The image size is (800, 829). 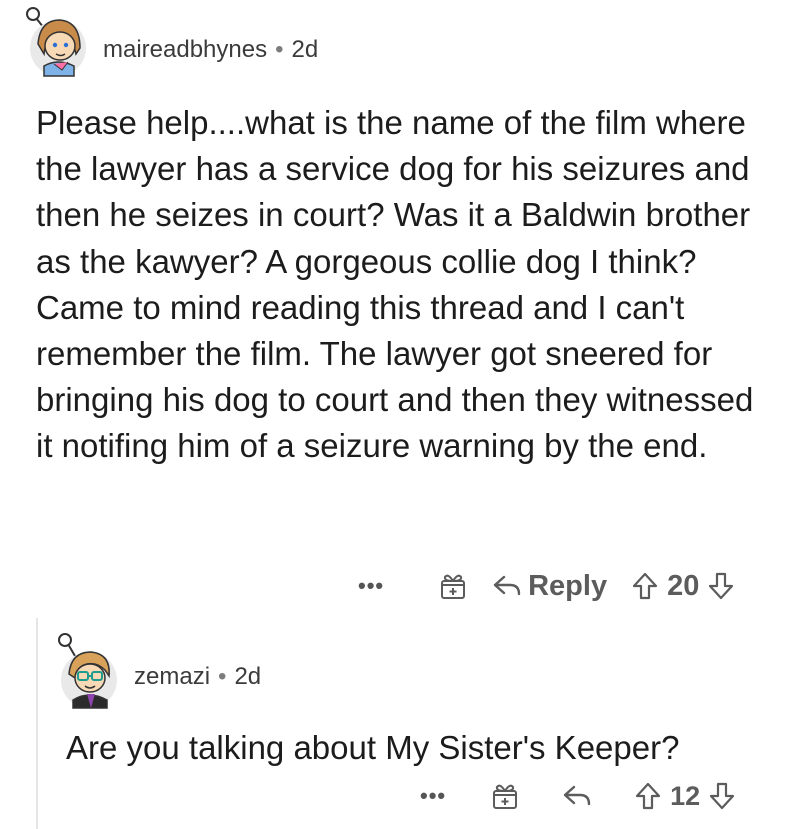 I want to click on comment-actions: ••• 12, so click(x=578, y=796).